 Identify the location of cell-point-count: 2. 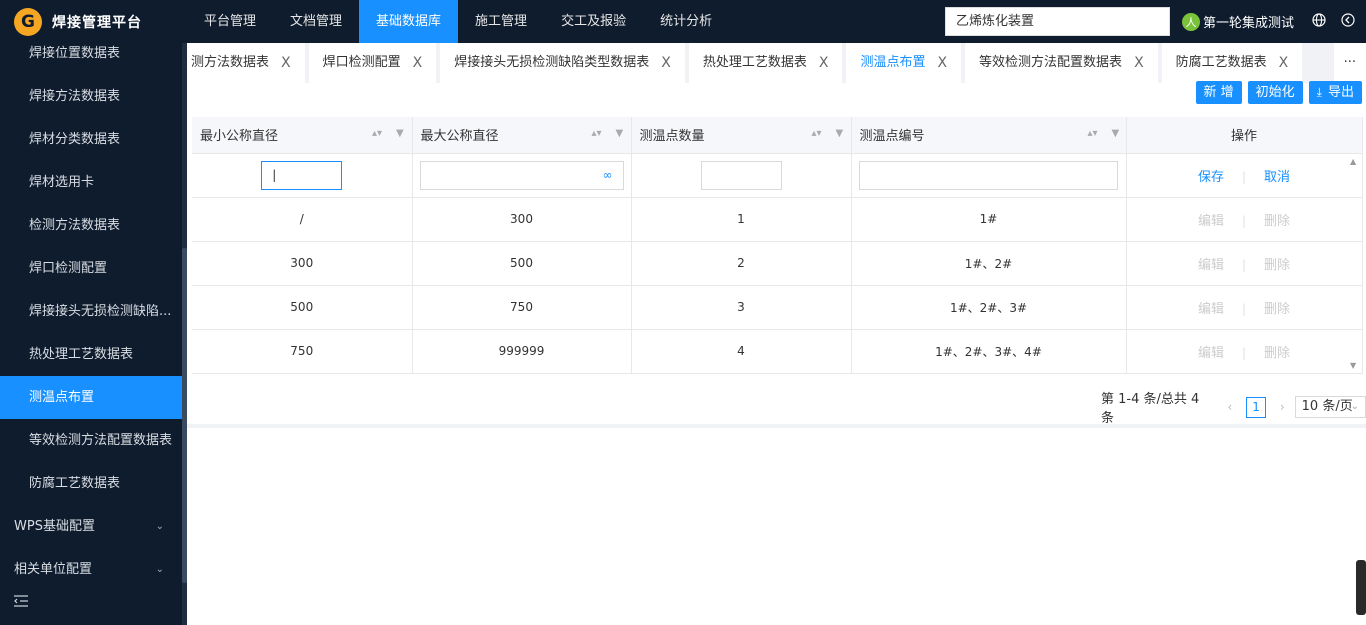
(741, 263).